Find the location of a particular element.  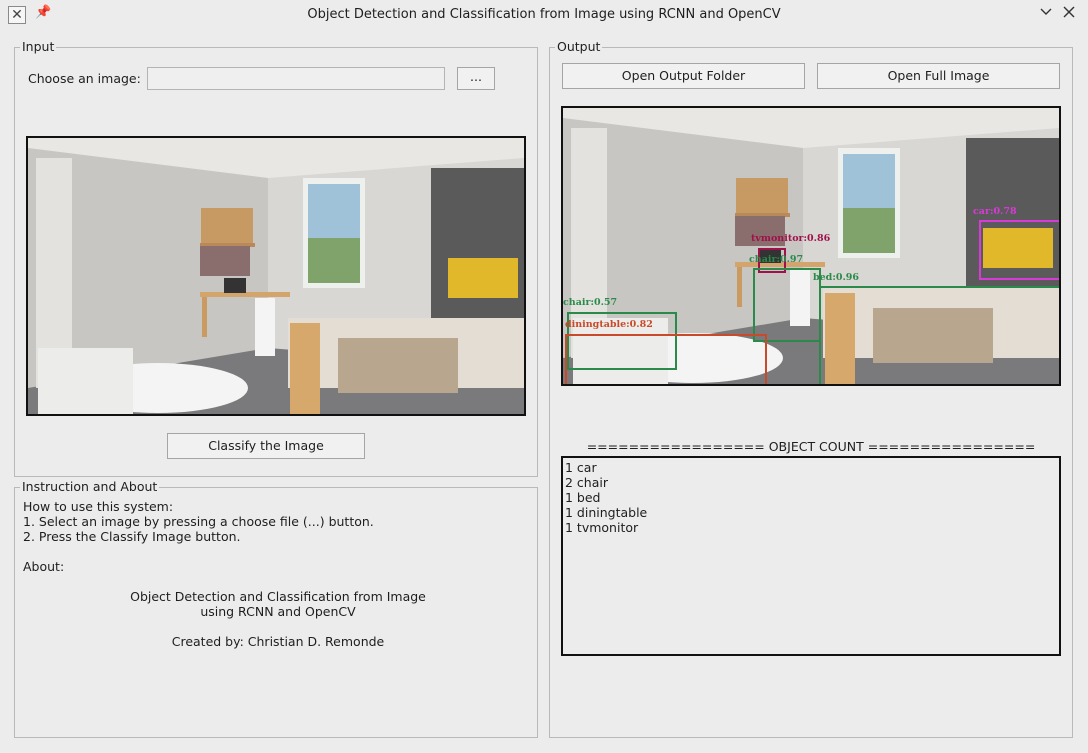

author-credit: Created by: Christian D. Remonde is located at coordinates (278, 641).